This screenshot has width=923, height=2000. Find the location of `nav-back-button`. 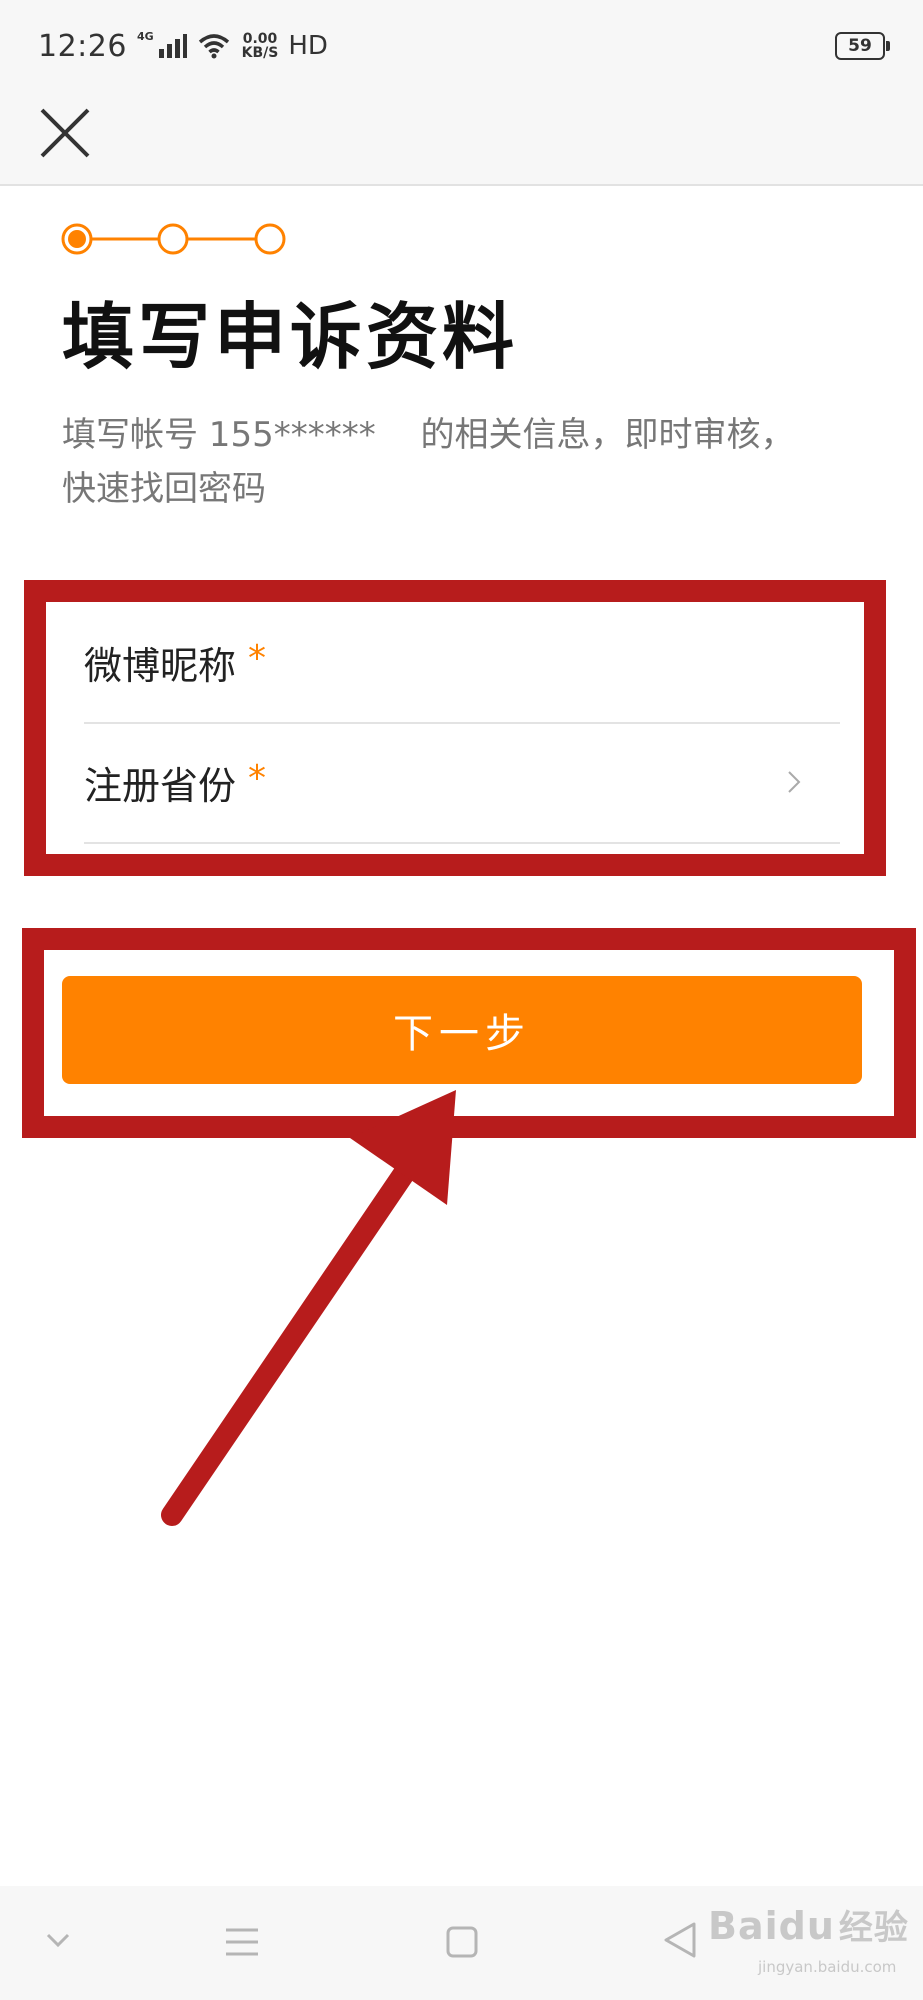

nav-back-button is located at coordinates (680, 1942).